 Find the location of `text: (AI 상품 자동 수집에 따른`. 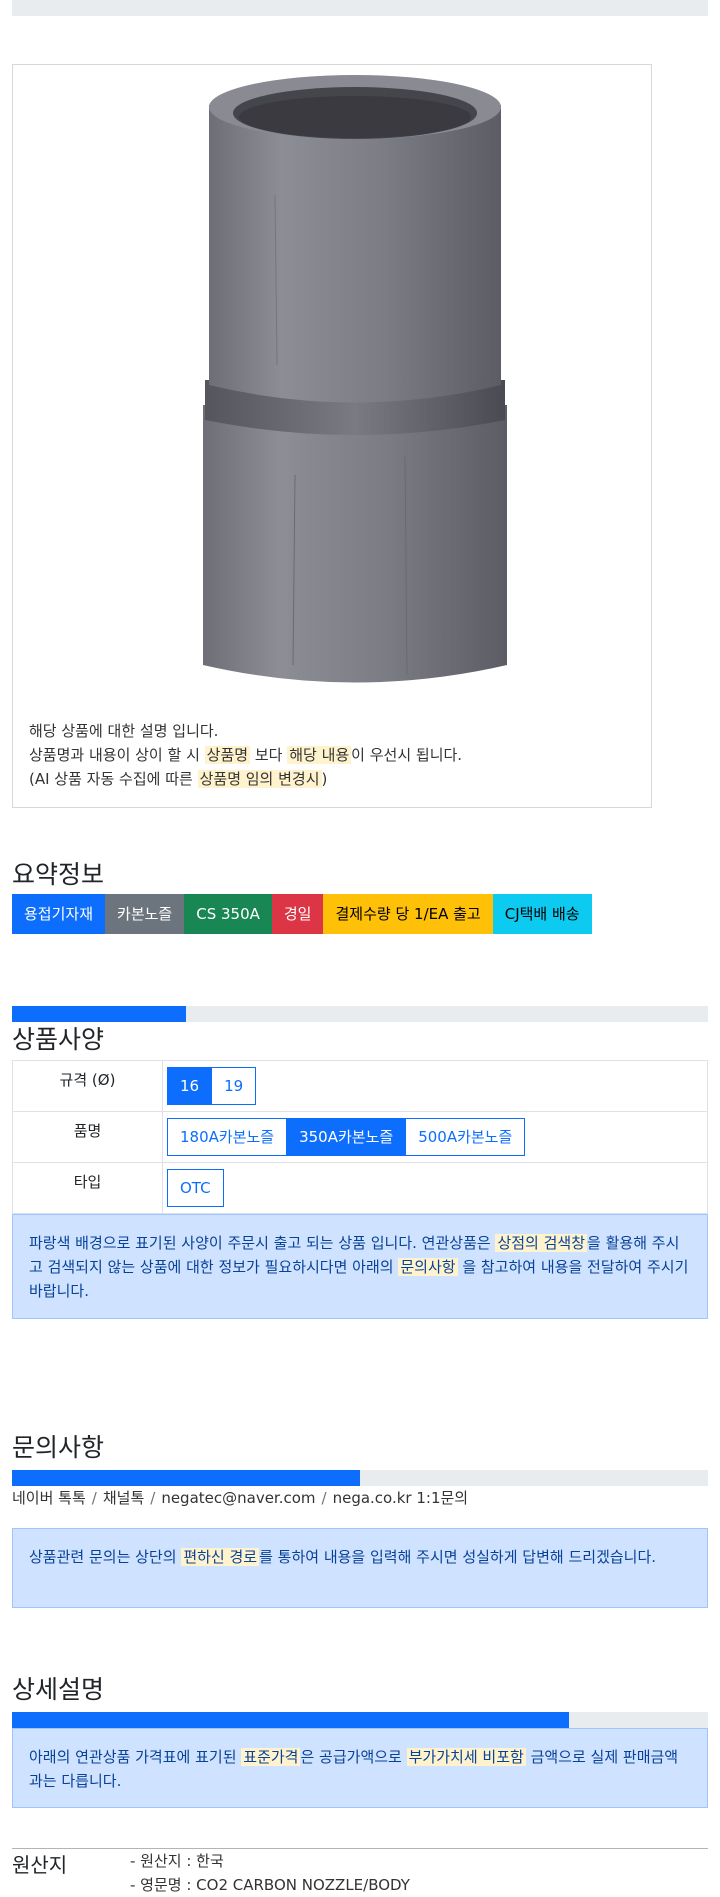

text: (AI 상품 자동 수집에 따른 is located at coordinates (113, 779).